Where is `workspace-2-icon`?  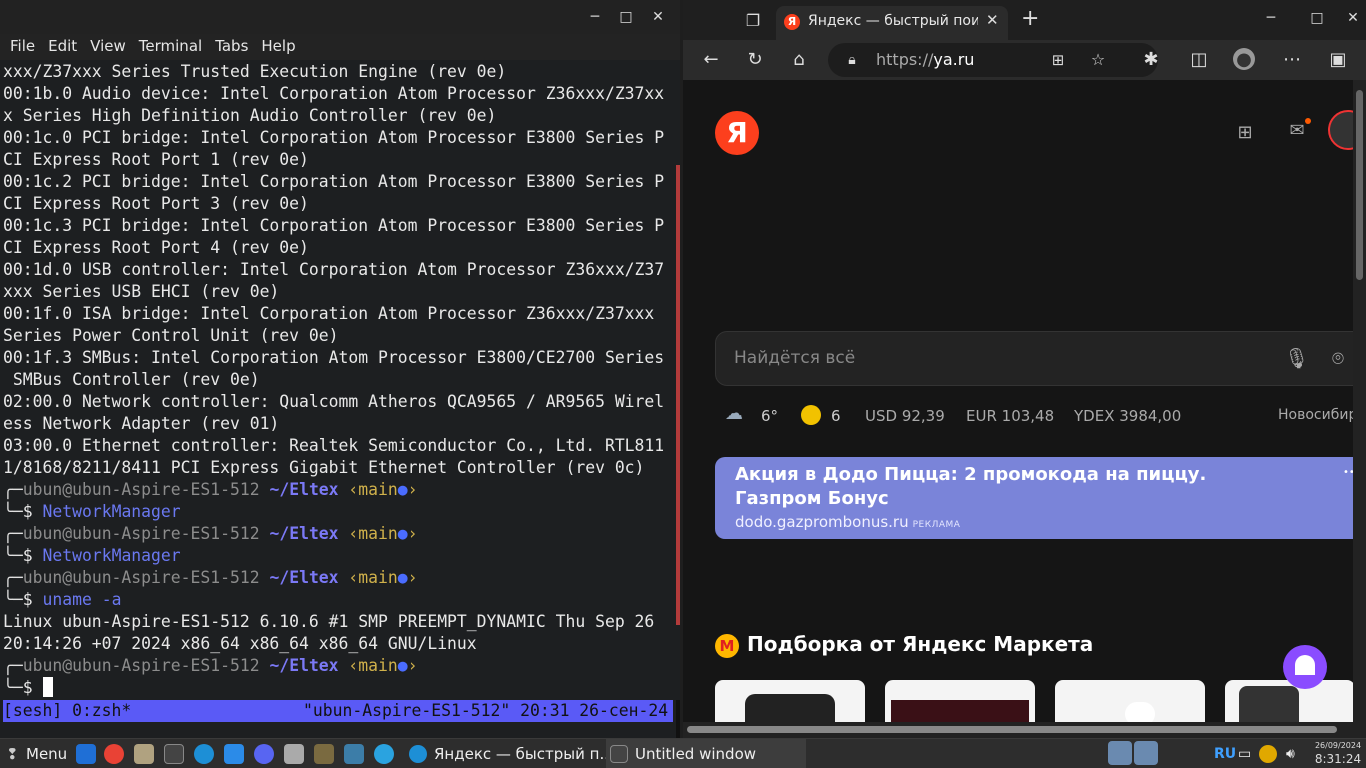
workspace-2-icon is located at coordinates (1146, 753).